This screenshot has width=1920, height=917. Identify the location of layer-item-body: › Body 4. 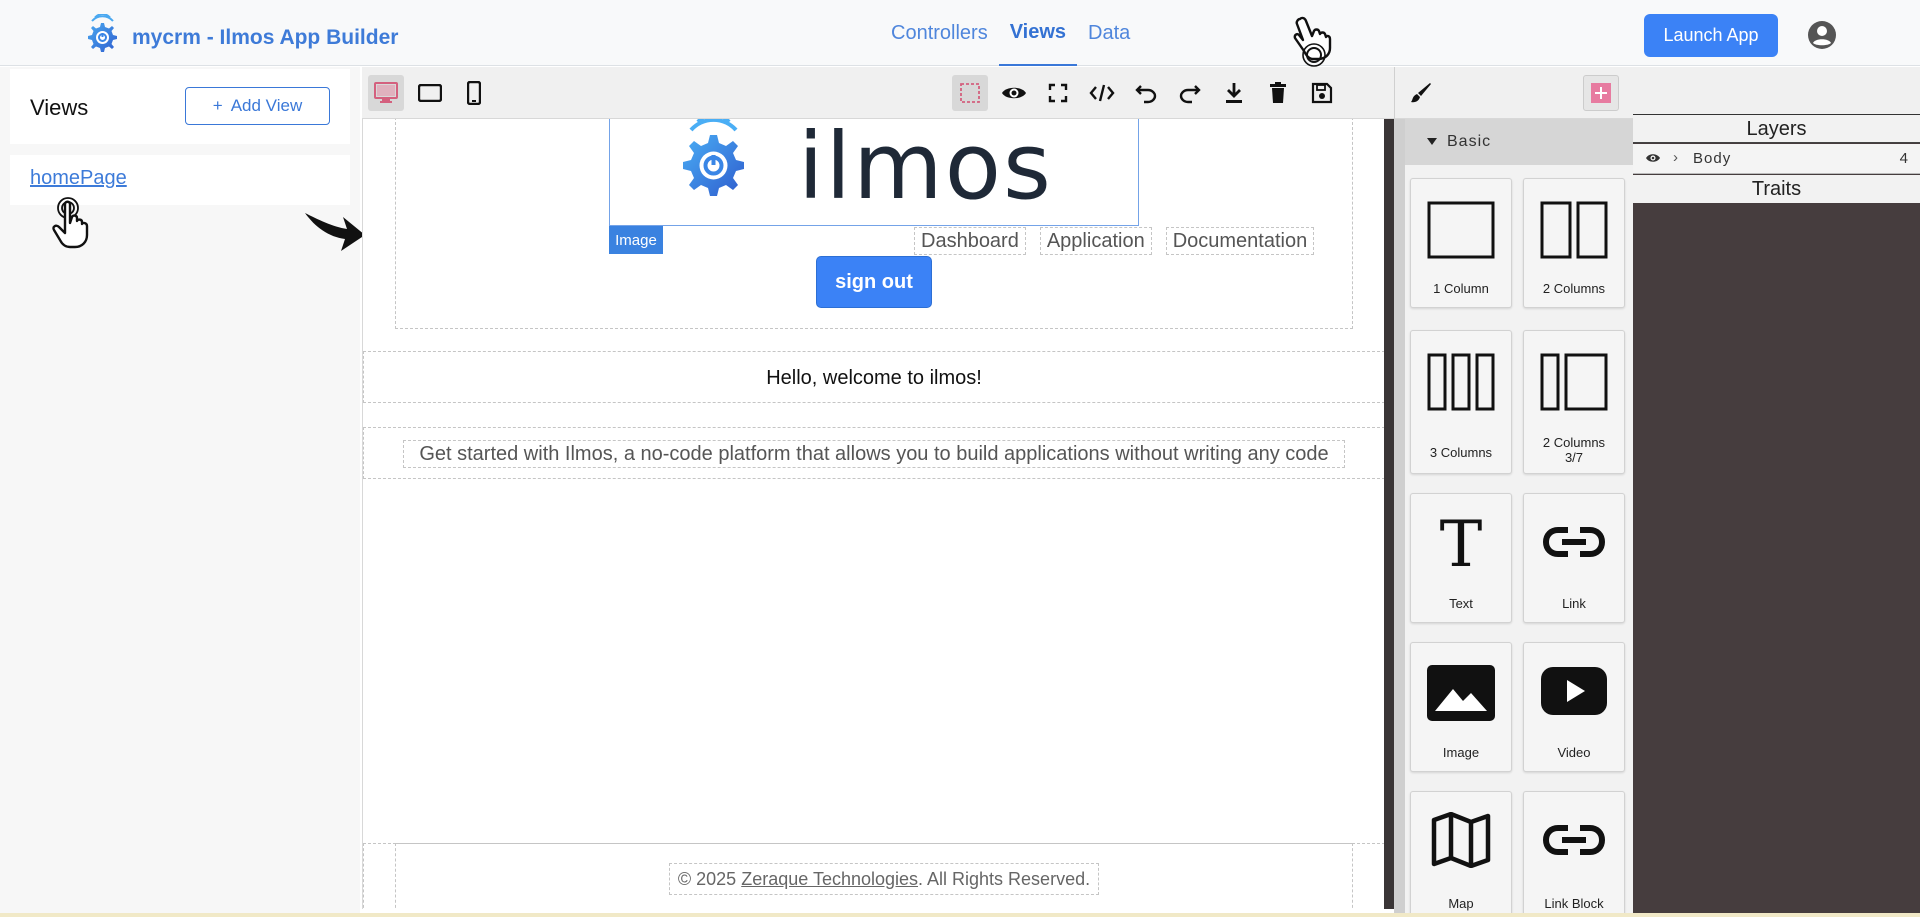
(1776, 159).